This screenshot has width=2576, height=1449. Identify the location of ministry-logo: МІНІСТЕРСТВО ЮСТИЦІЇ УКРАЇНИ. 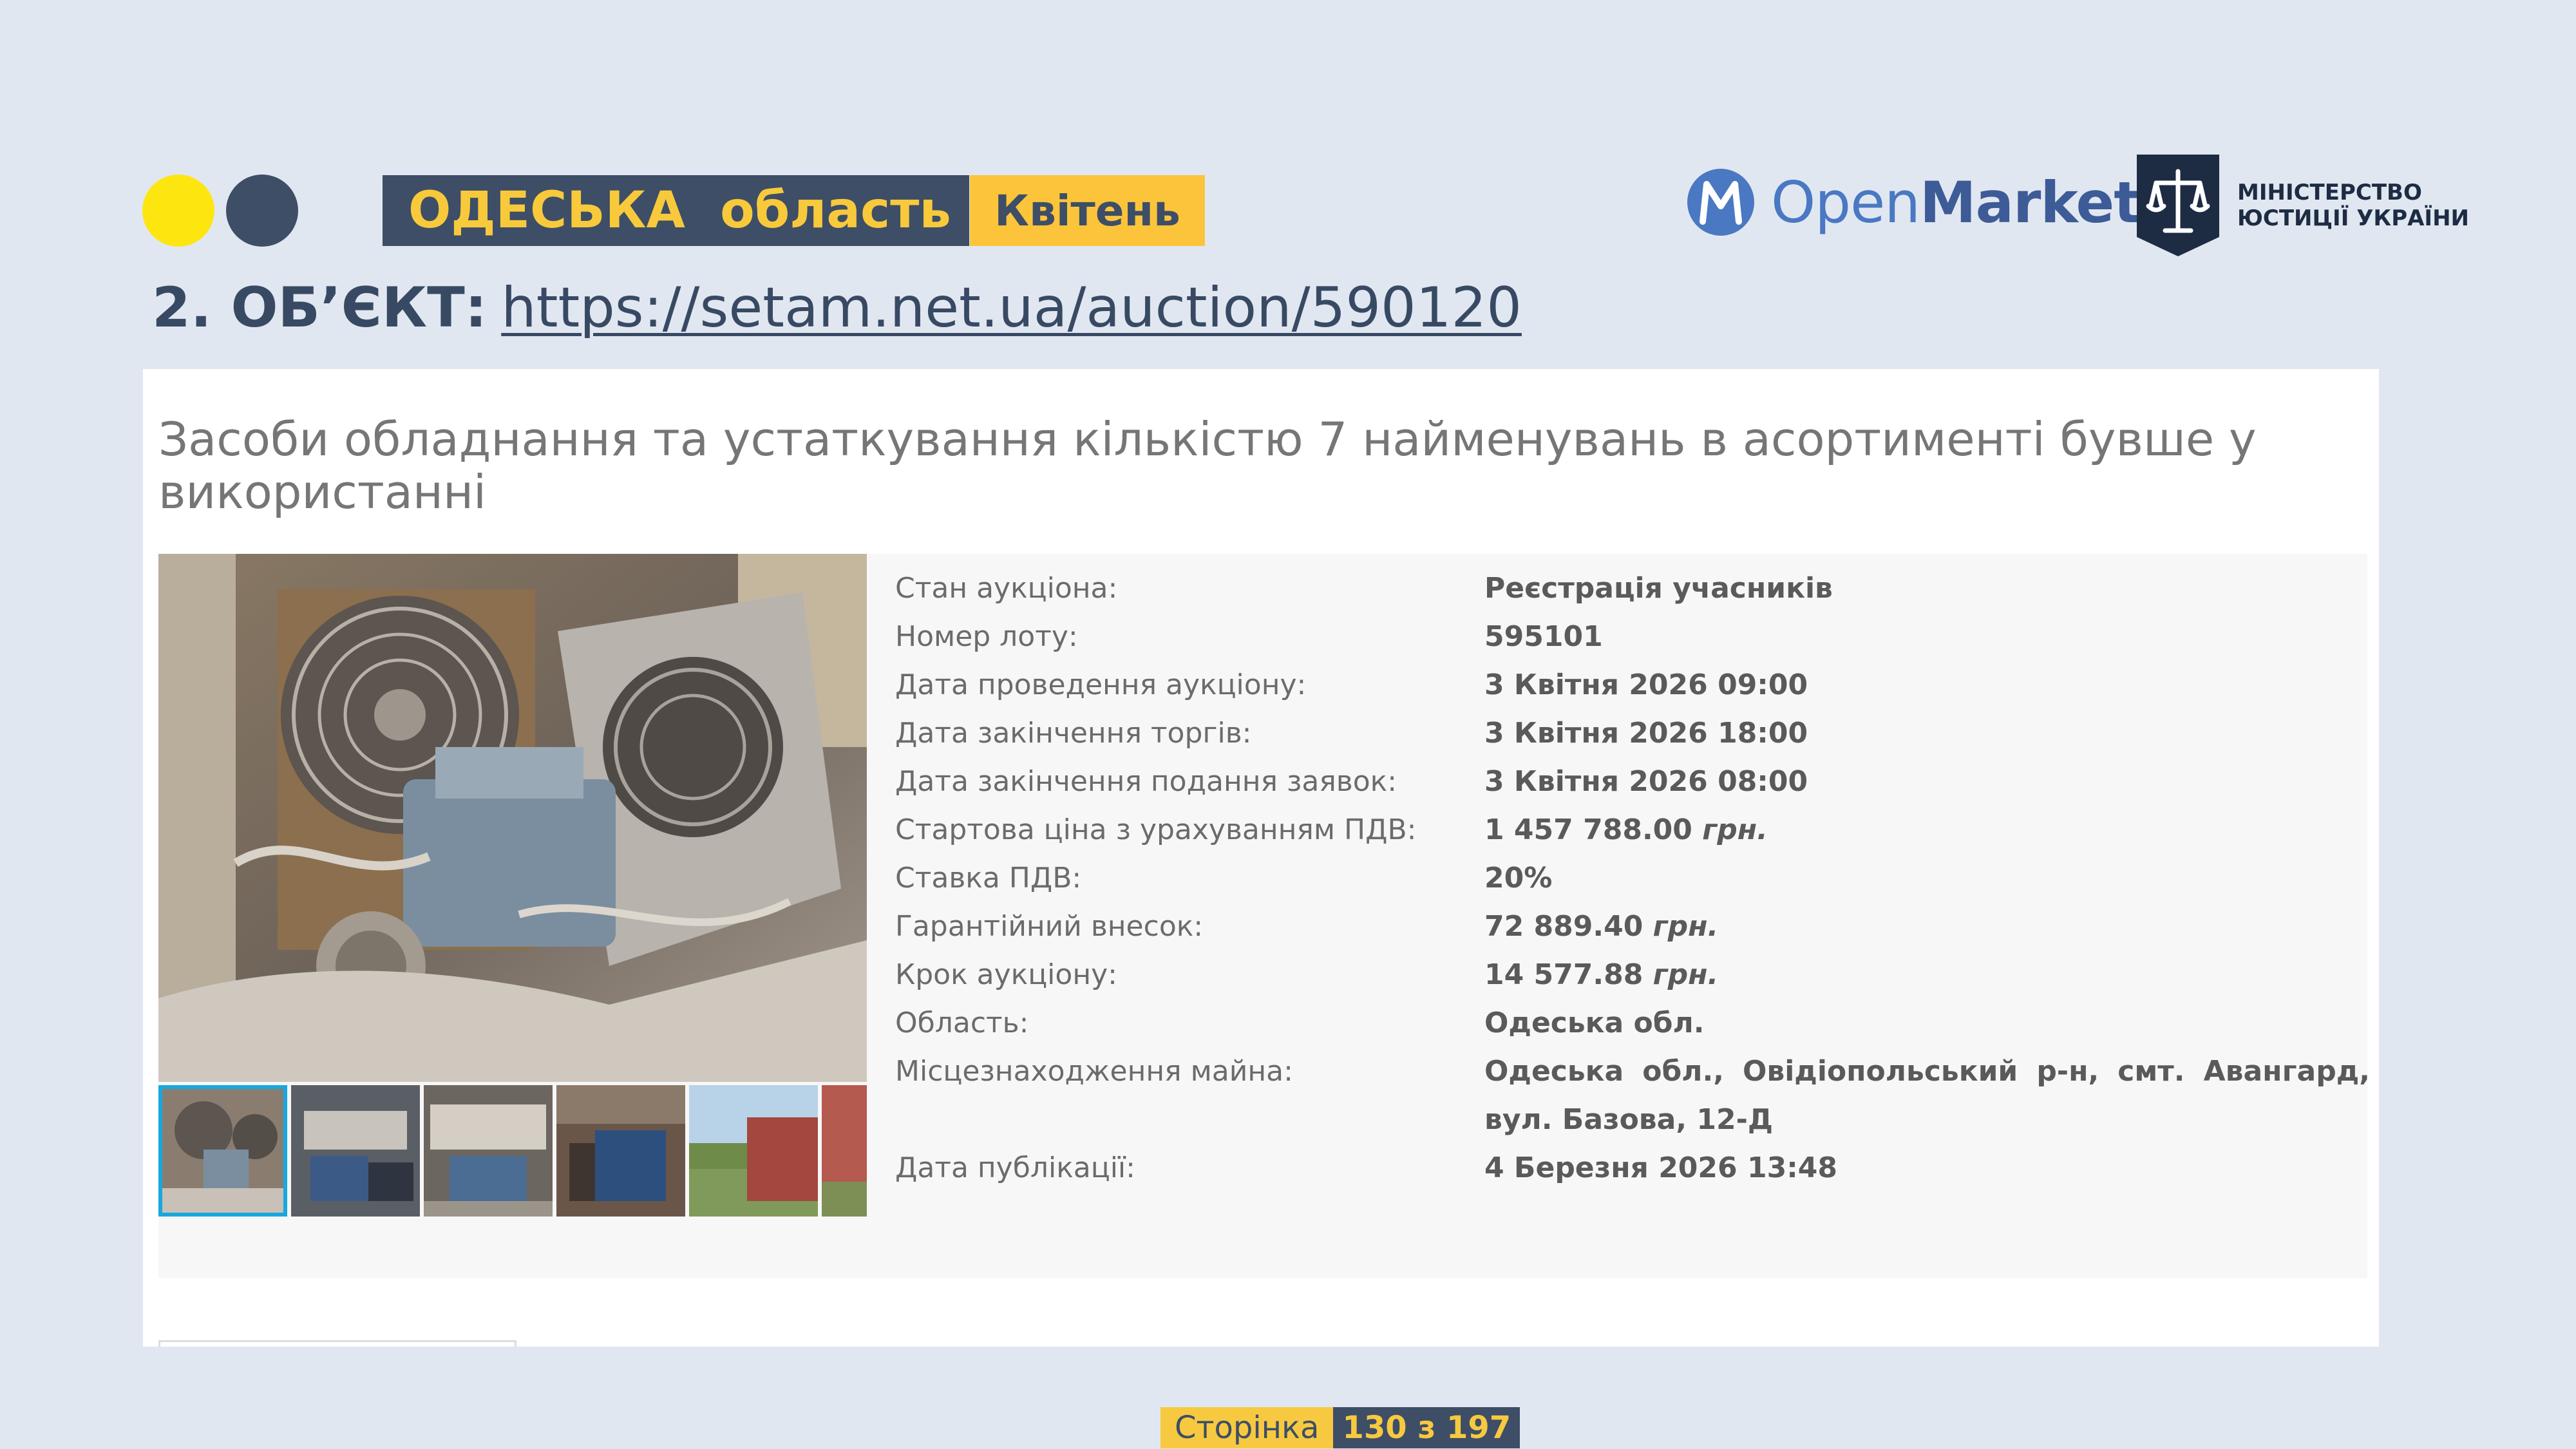
(2303, 206).